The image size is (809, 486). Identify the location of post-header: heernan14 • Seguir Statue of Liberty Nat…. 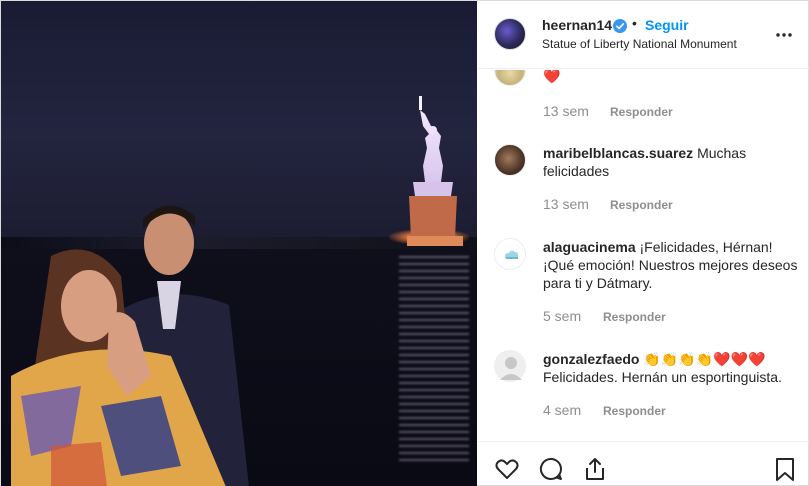
(643, 35).